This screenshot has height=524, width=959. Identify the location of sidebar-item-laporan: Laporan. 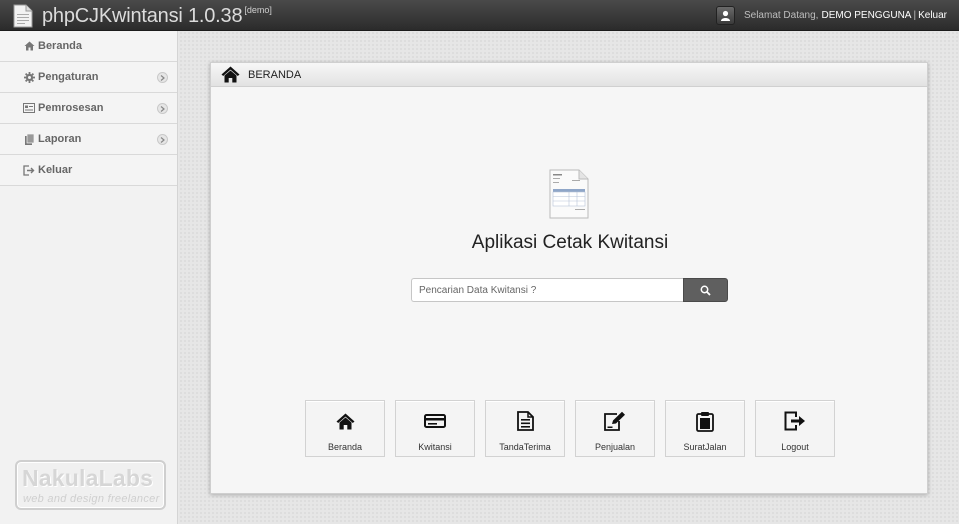
(88, 139).